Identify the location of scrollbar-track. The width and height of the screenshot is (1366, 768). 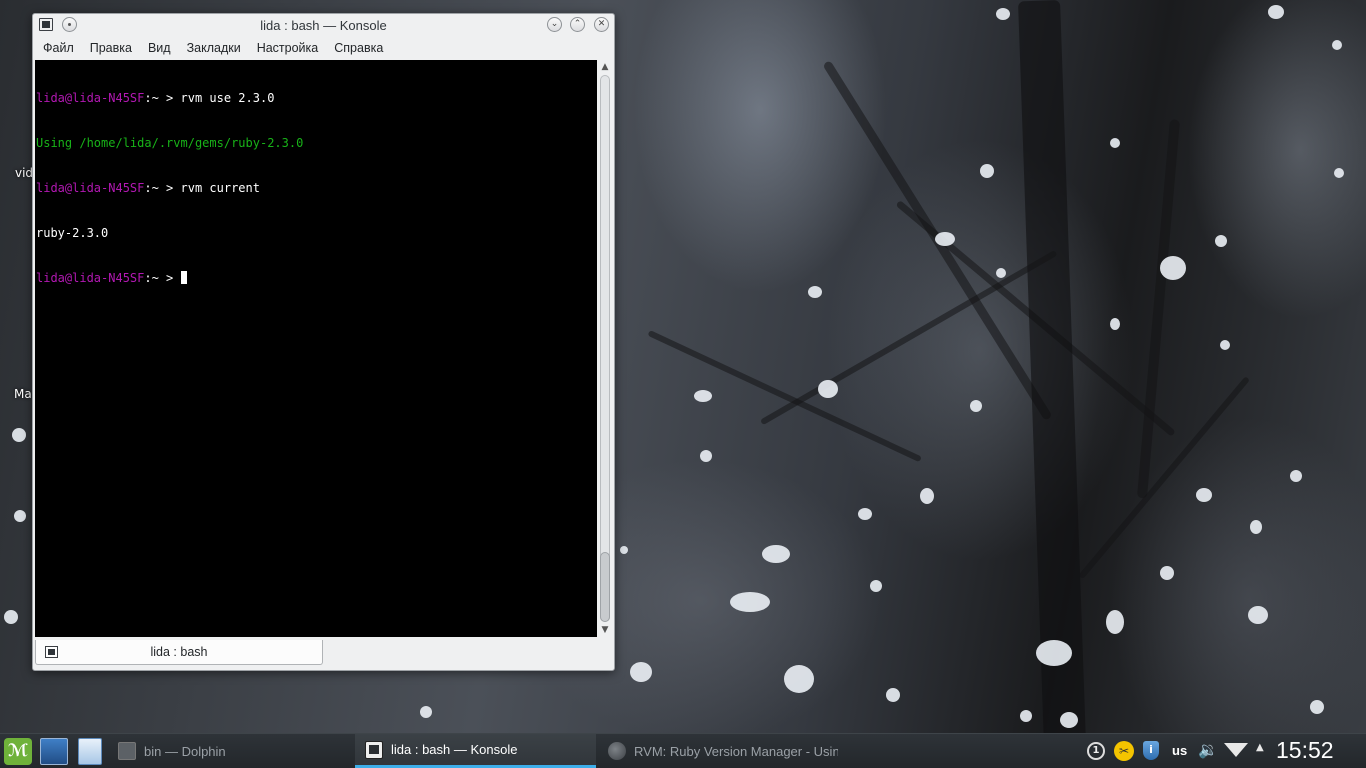
(605, 348).